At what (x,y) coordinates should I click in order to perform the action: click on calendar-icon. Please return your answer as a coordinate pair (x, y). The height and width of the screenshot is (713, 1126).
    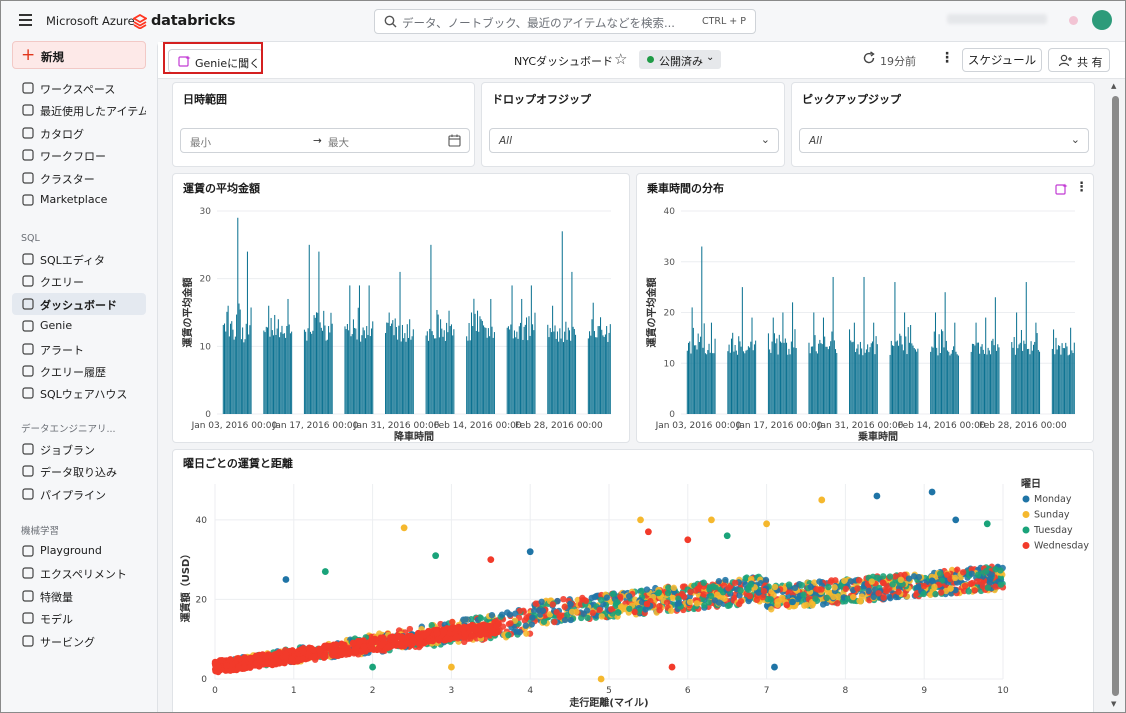
    Looking at the image, I should click on (454, 140).